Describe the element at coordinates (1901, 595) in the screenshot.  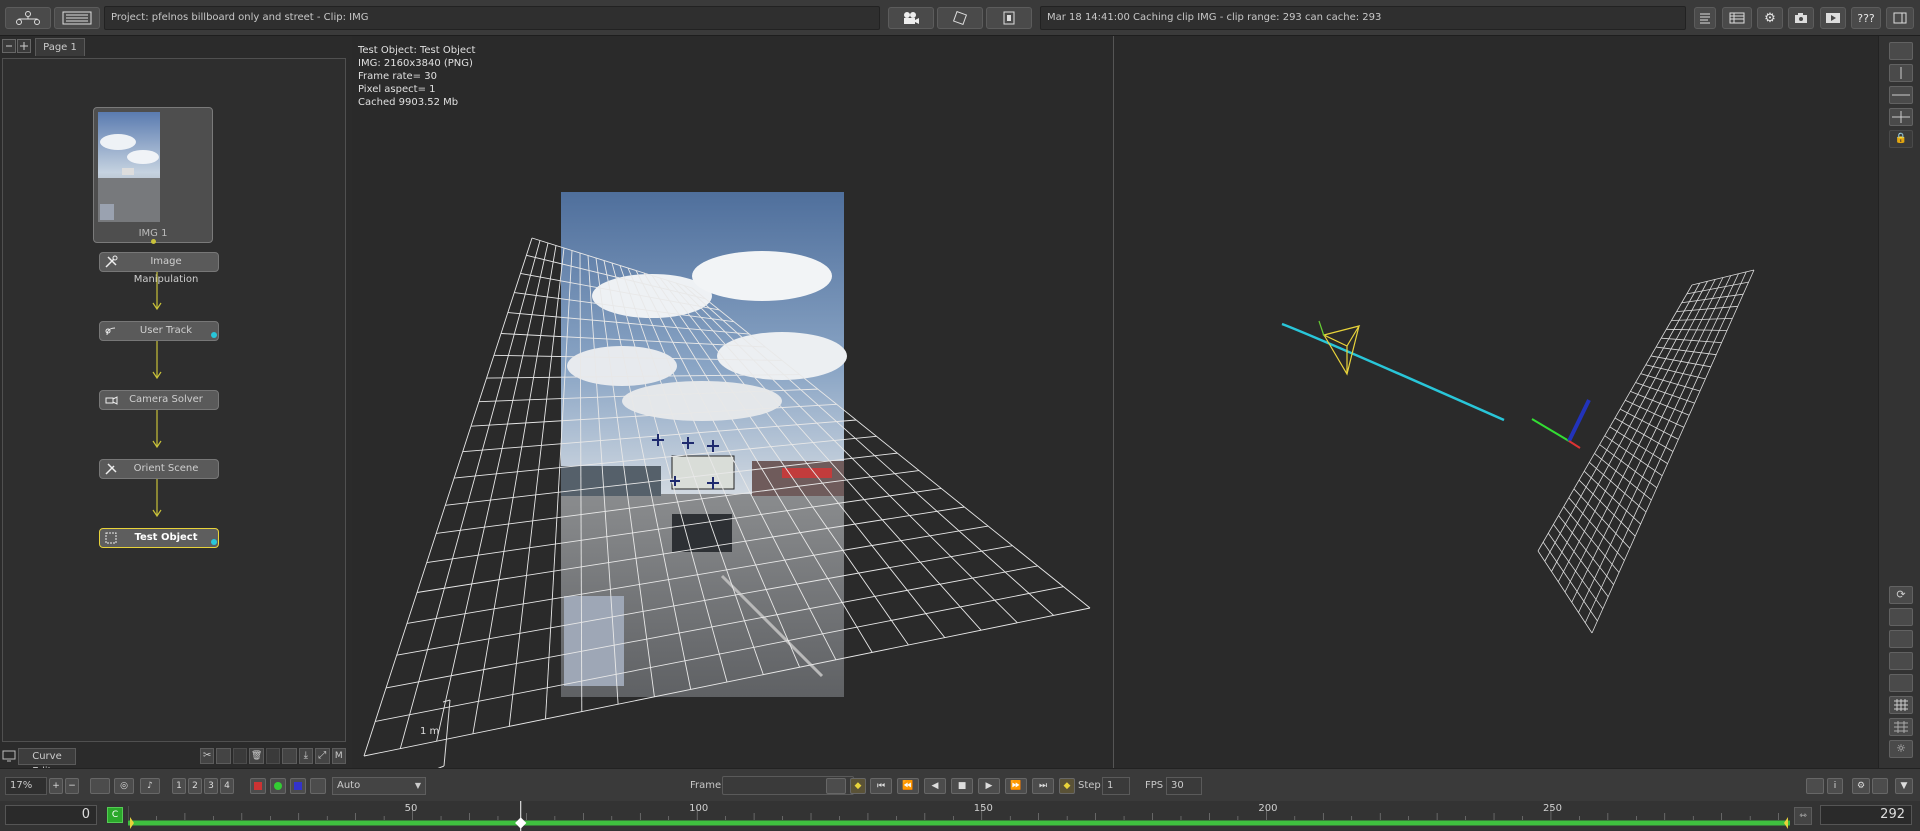
I see `sync-button: ⟳` at that location.